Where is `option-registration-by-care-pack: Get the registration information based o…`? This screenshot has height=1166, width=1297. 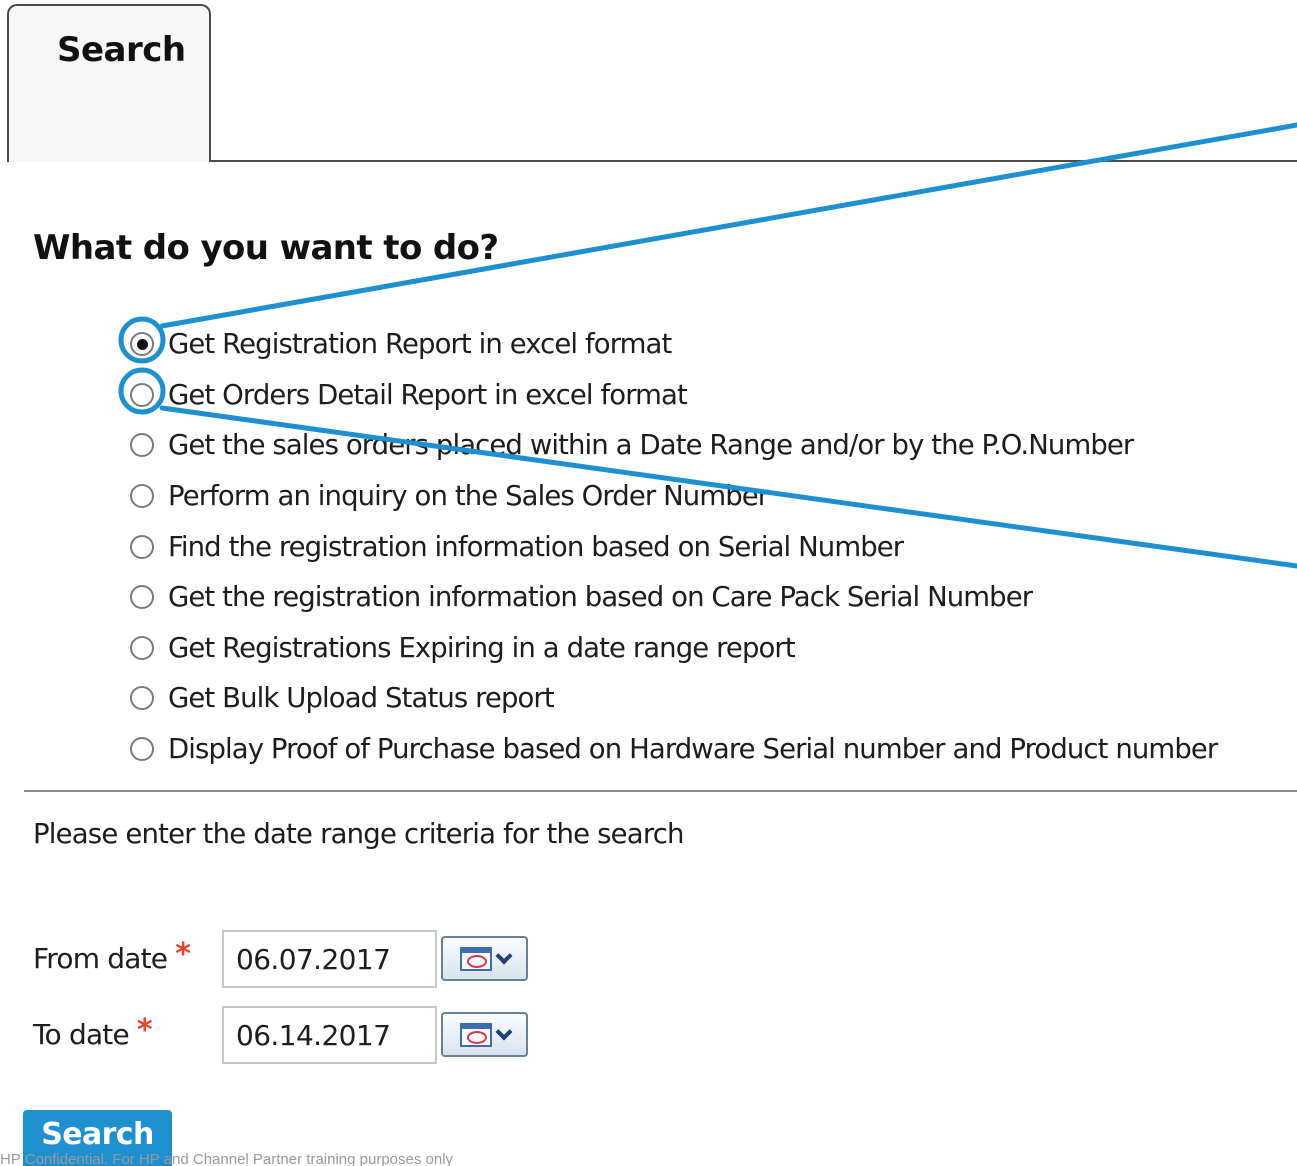
option-registration-by-care-pack: Get the registration information based o… is located at coordinates (673, 597).